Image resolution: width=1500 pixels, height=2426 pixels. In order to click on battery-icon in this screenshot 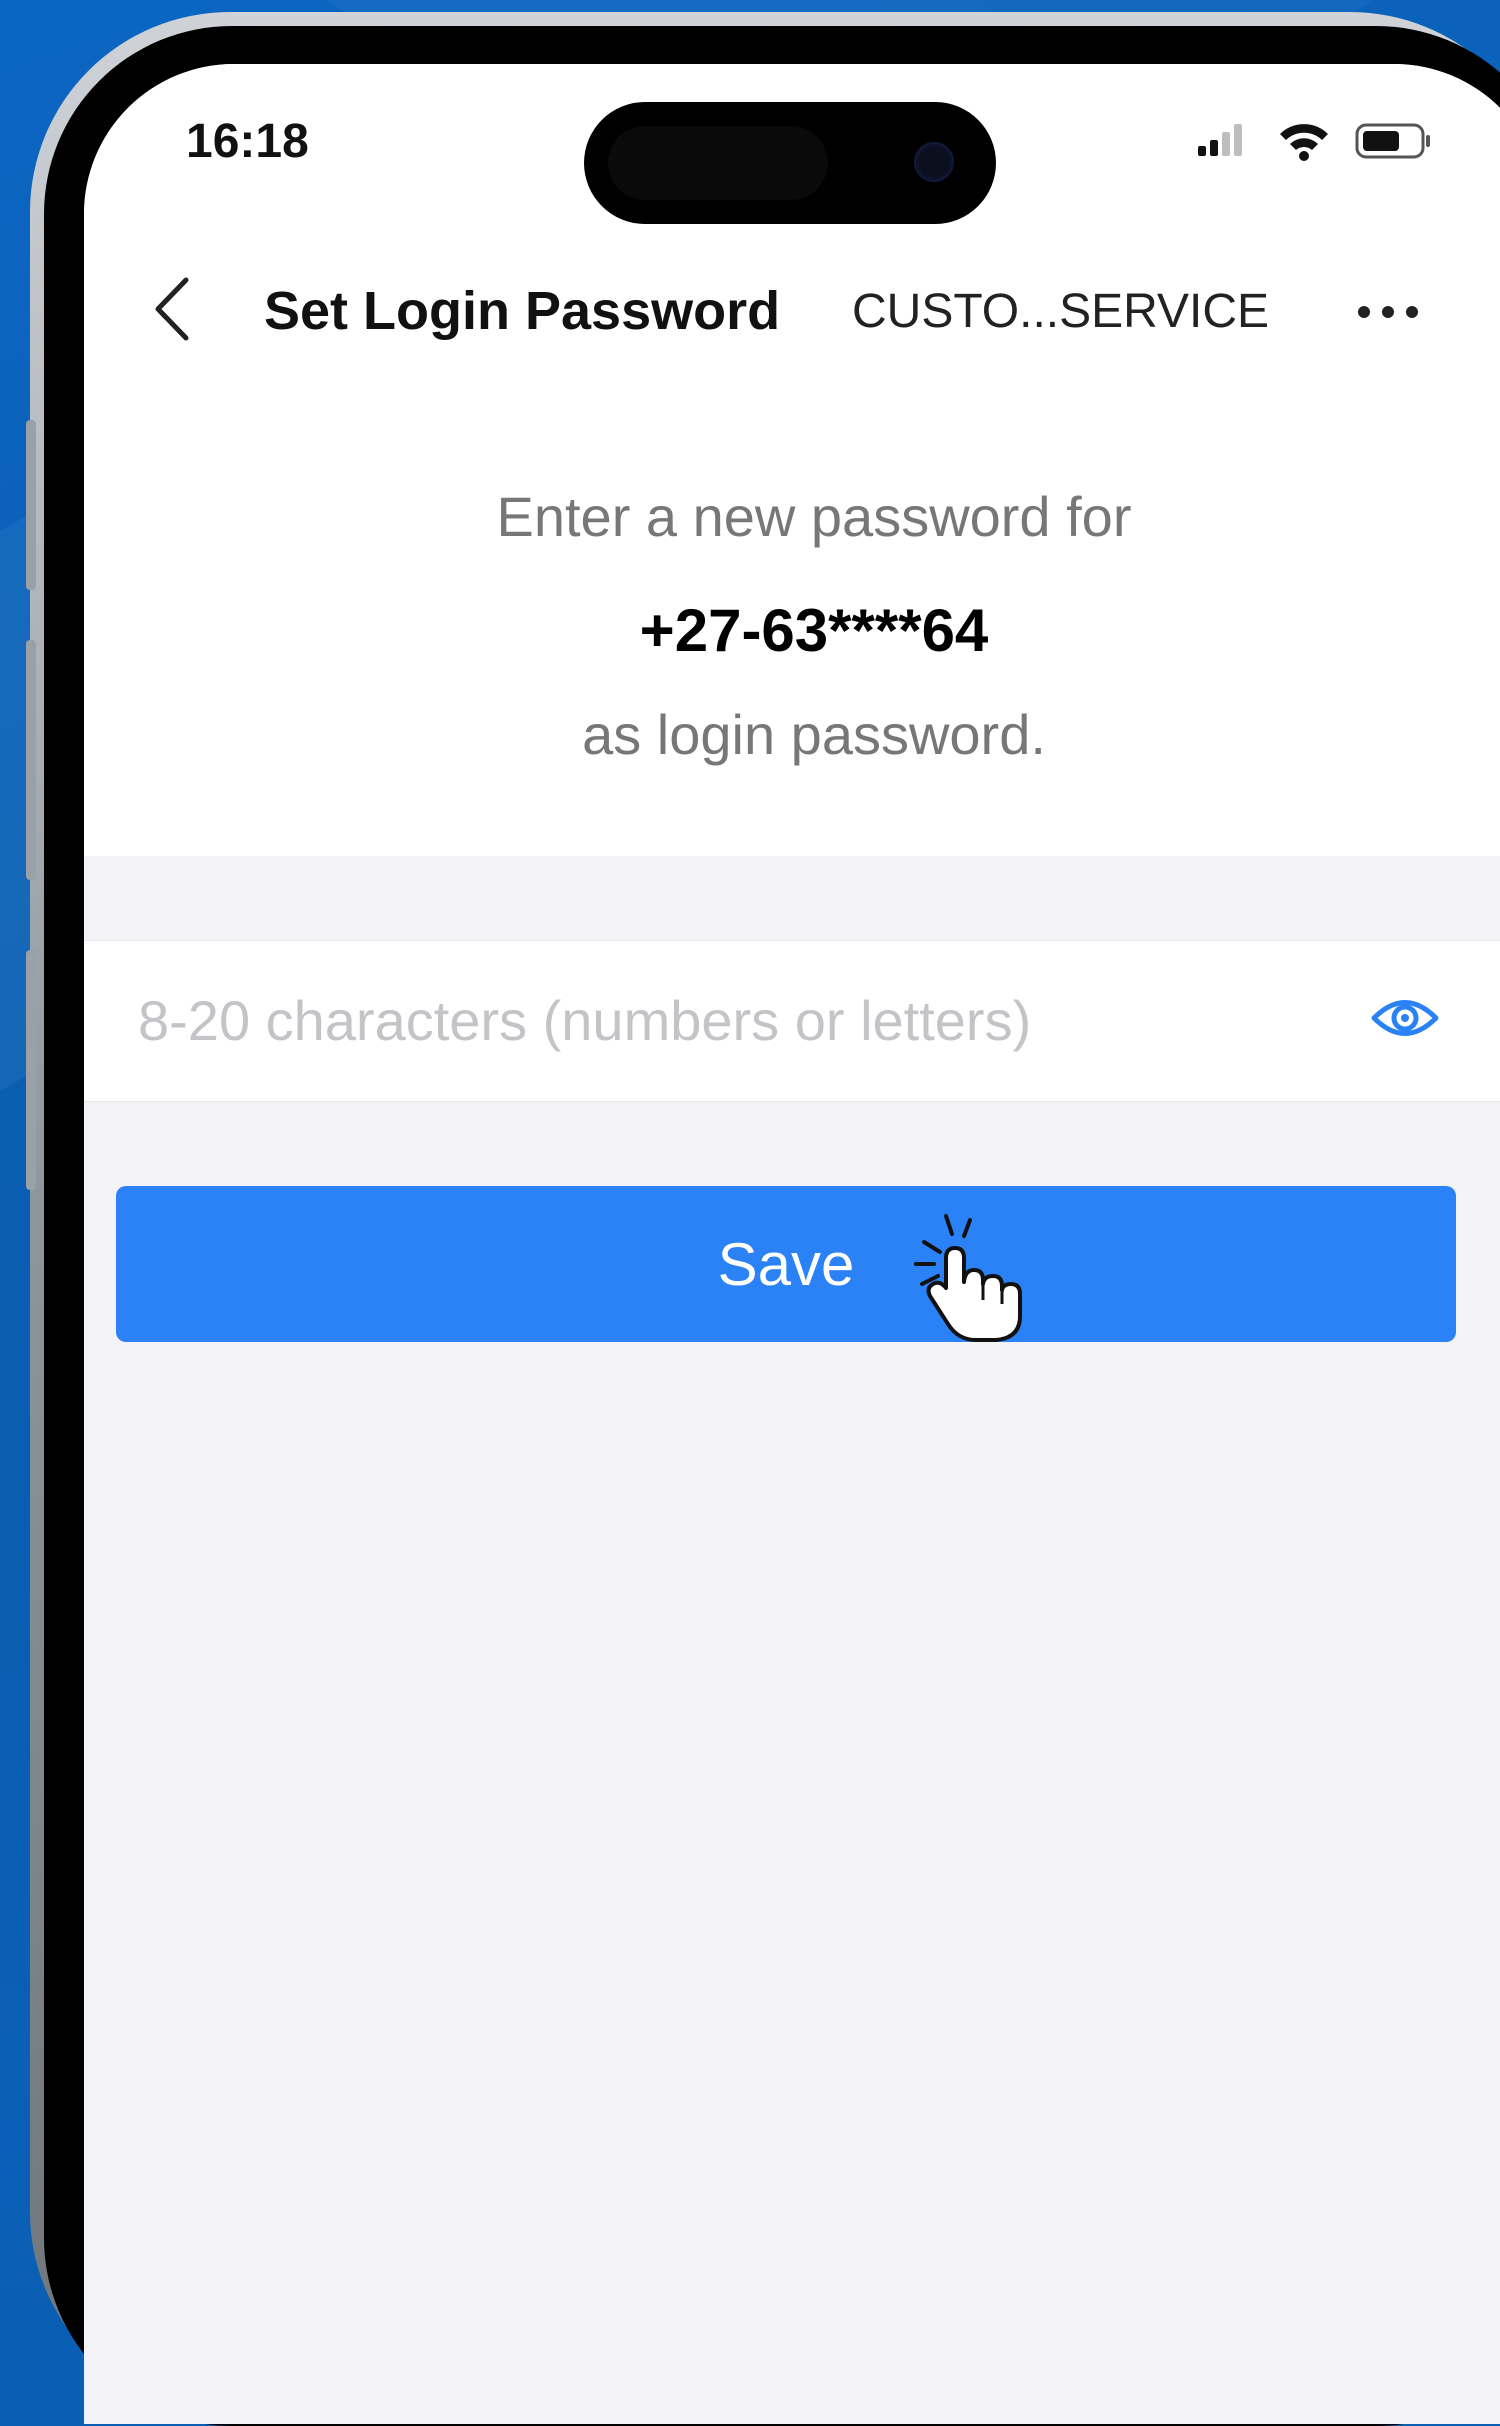, I will do `click(1392, 141)`.